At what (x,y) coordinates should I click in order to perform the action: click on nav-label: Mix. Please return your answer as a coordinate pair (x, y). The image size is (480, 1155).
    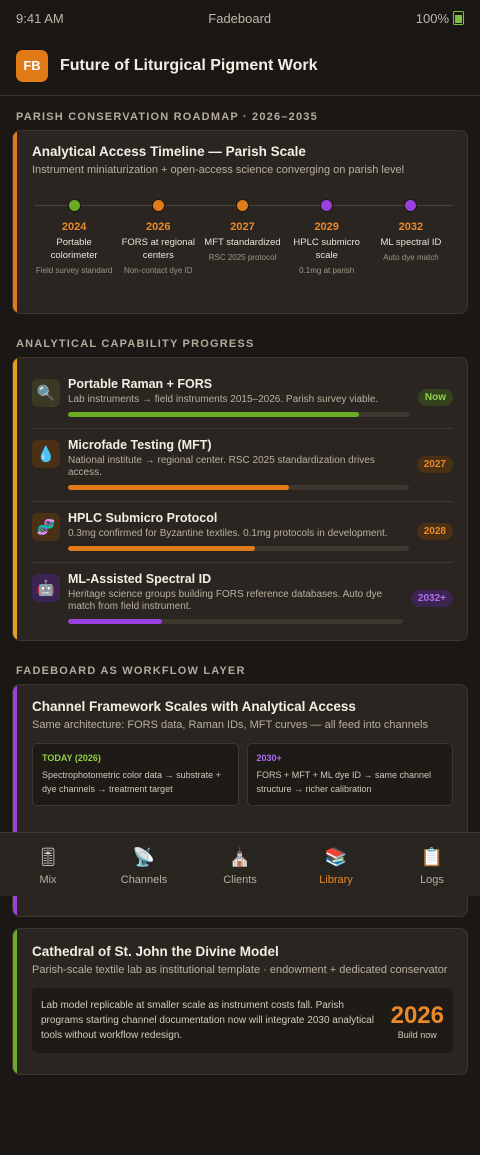
    Looking at the image, I should click on (48, 880).